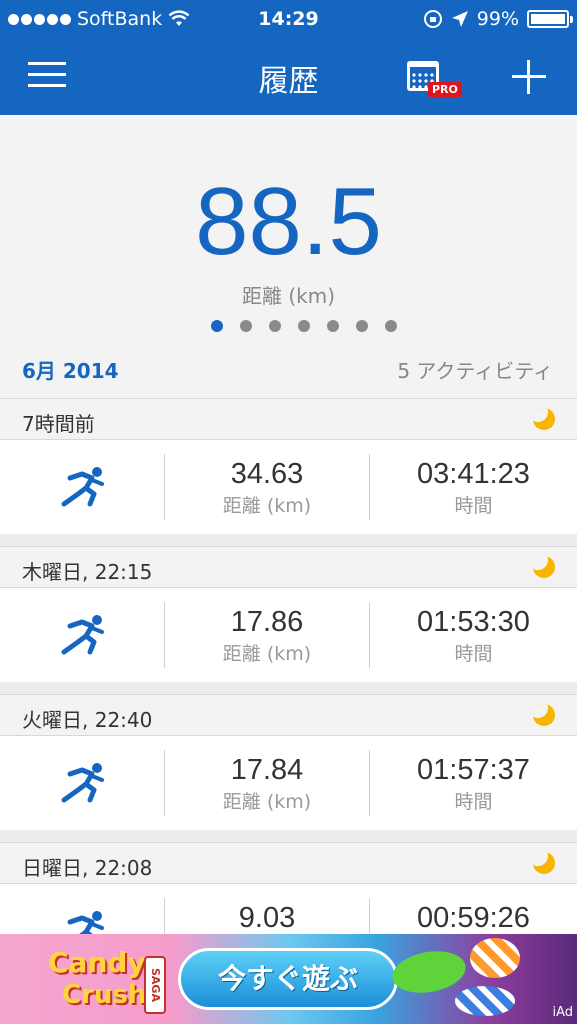 This screenshot has height=1024, width=577. I want to click on app-header: SoftBank 14:29 99% 履歴 PRO, so click(288, 57).